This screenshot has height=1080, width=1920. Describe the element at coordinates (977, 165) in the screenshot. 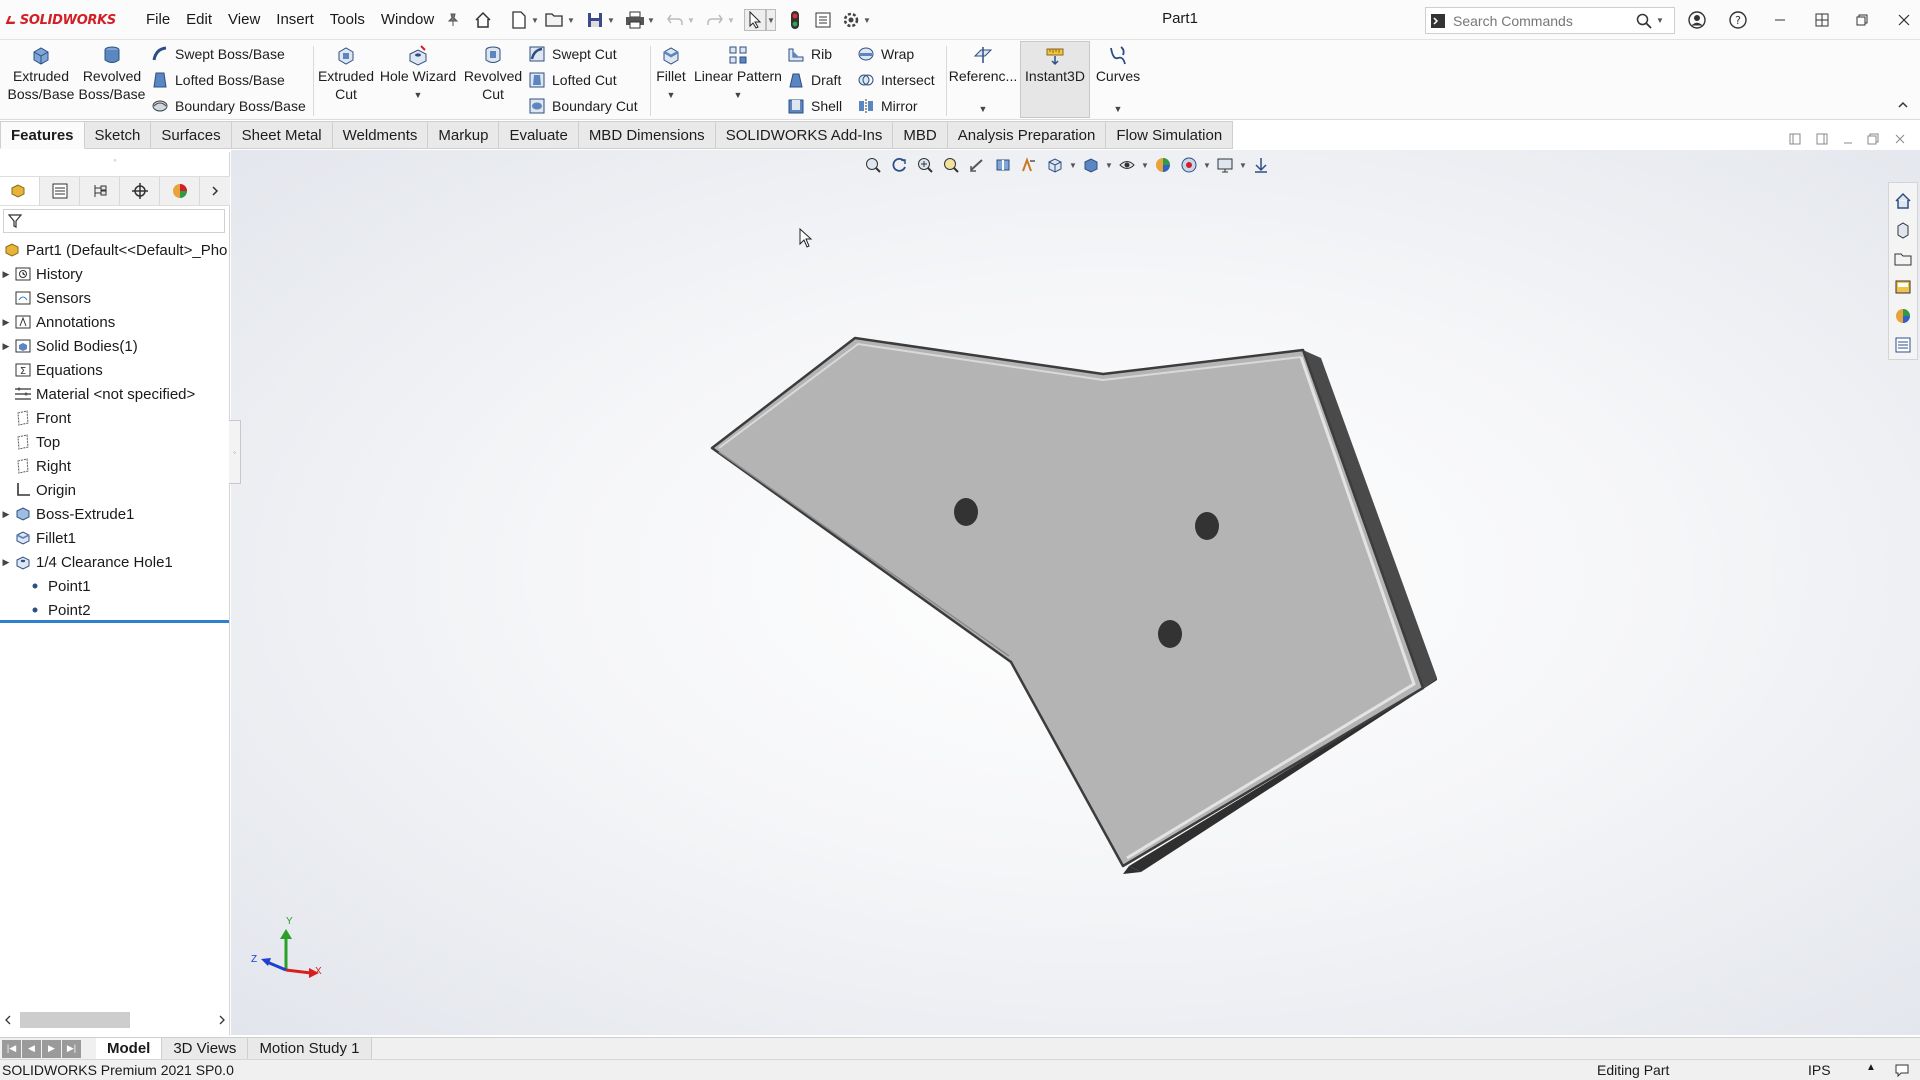

I see `previous-view-icon` at that location.